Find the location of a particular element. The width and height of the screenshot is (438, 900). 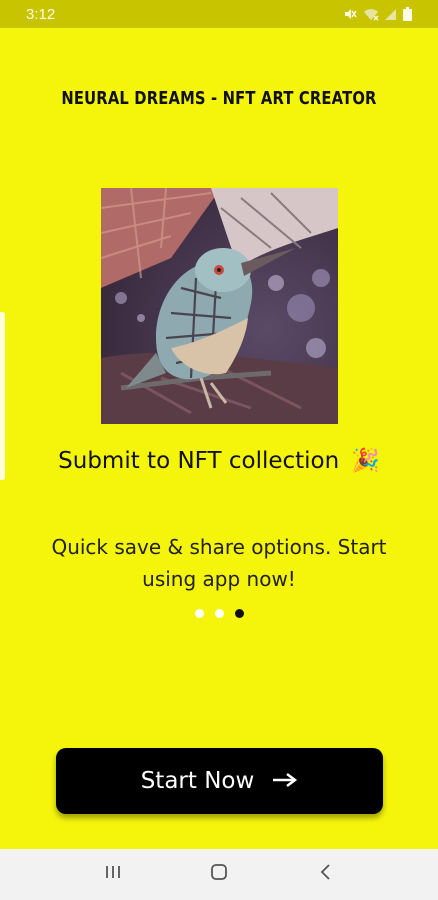

signal-icon is located at coordinates (391, 14).